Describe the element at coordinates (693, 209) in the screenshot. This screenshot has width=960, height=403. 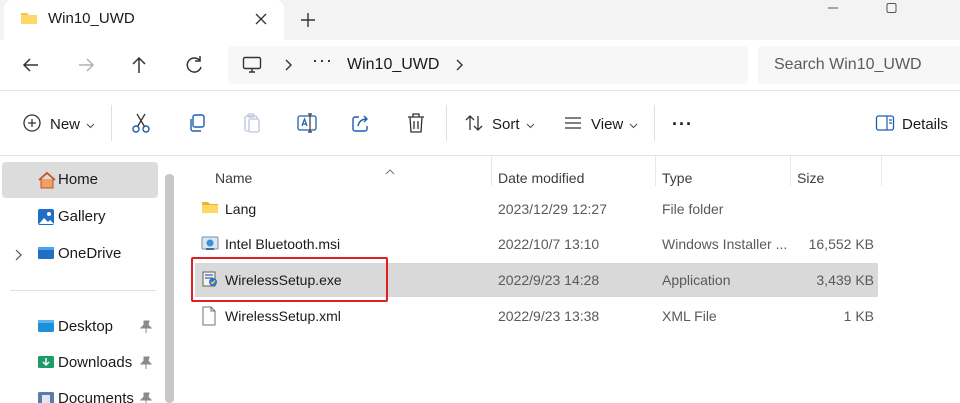
I see `file-type: File folder` at that location.